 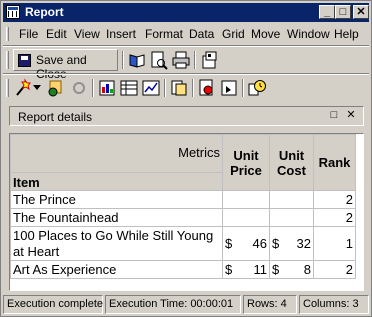 What do you see at coordinates (233, 34) in the screenshot?
I see `menu-grid: Grid` at bounding box center [233, 34].